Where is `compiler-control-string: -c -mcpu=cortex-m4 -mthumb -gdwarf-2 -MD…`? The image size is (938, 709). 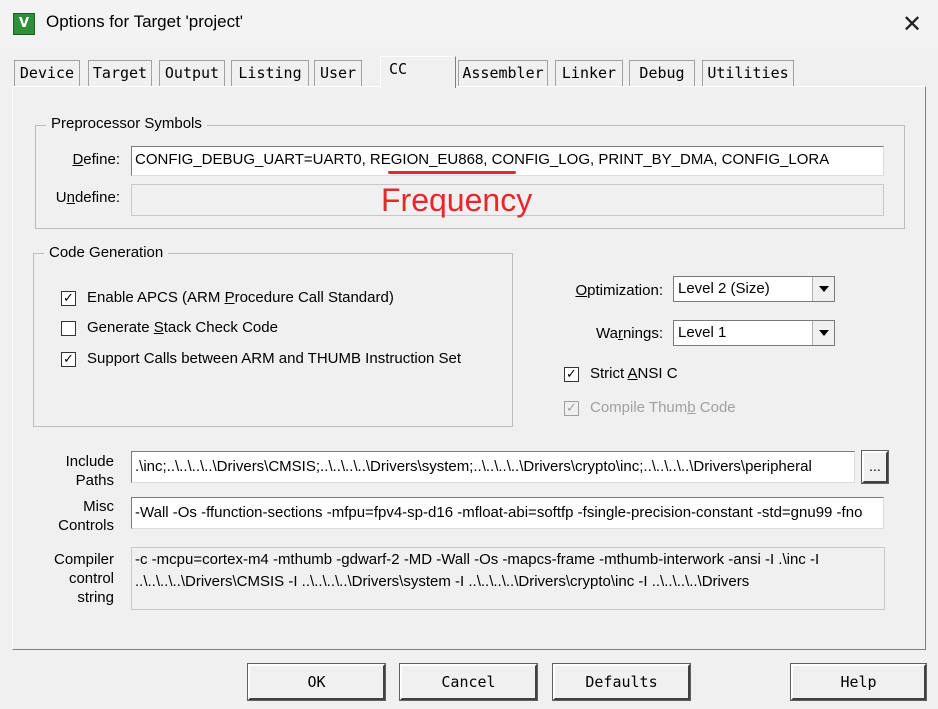 compiler-control-string: -c -mcpu=cortex-m4 -mthumb -gdwarf-2 -MD… is located at coordinates (508, 578).